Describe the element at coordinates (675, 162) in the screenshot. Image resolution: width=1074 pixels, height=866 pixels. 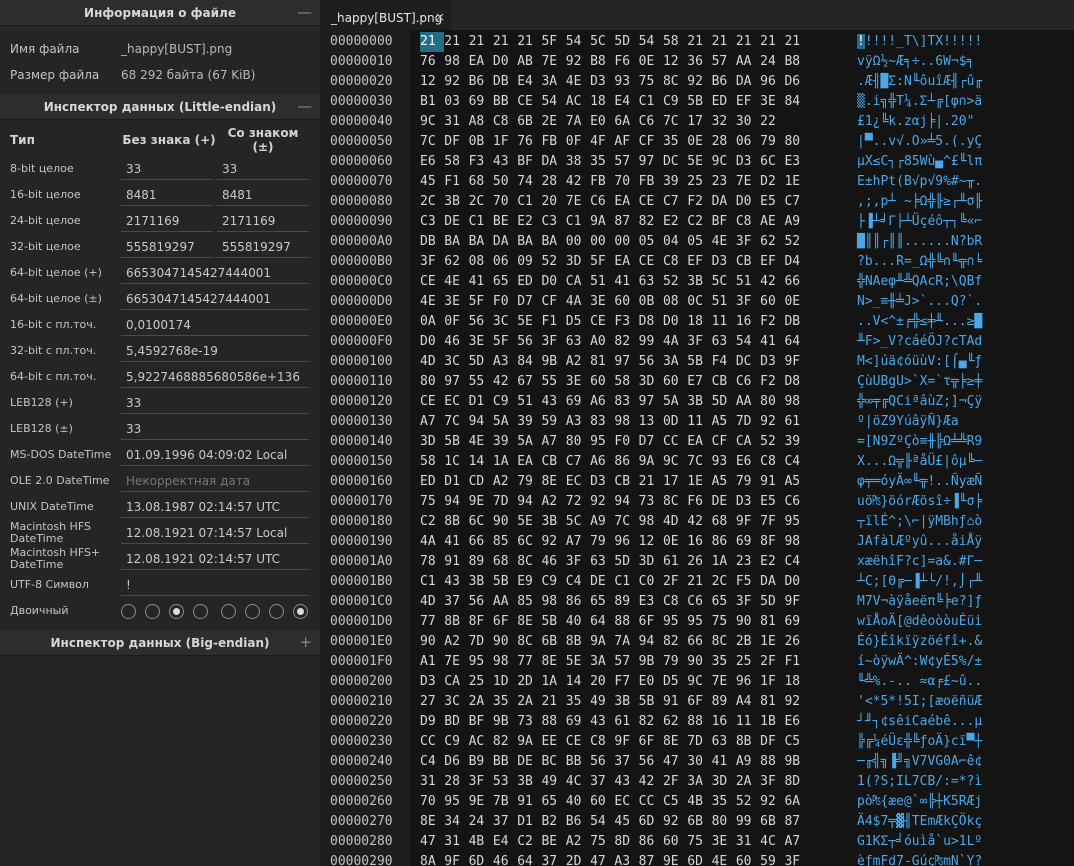
I see `hex-byte: DC` at that location.